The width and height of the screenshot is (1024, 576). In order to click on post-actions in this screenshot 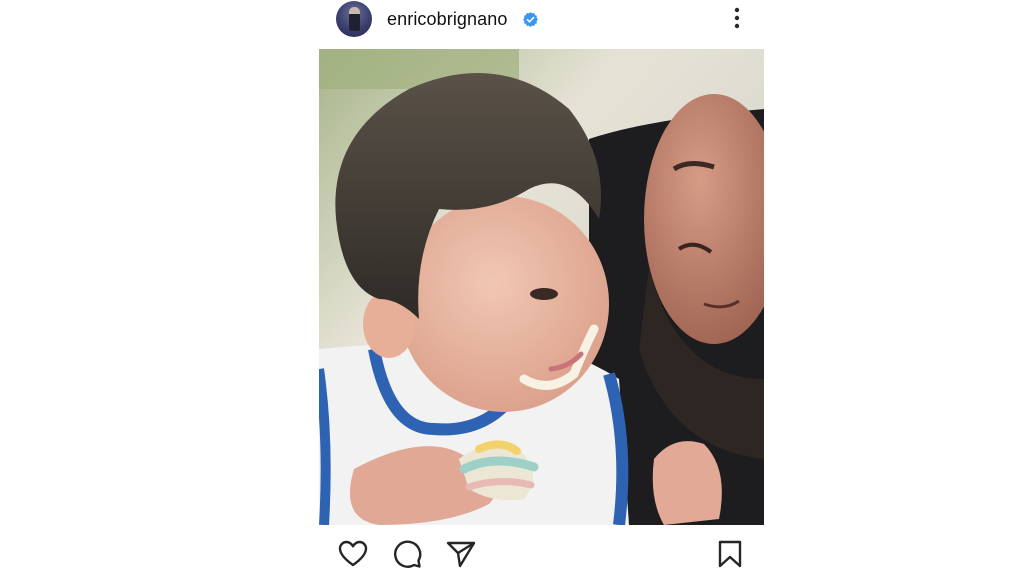, I will do `click(541, 552)`.